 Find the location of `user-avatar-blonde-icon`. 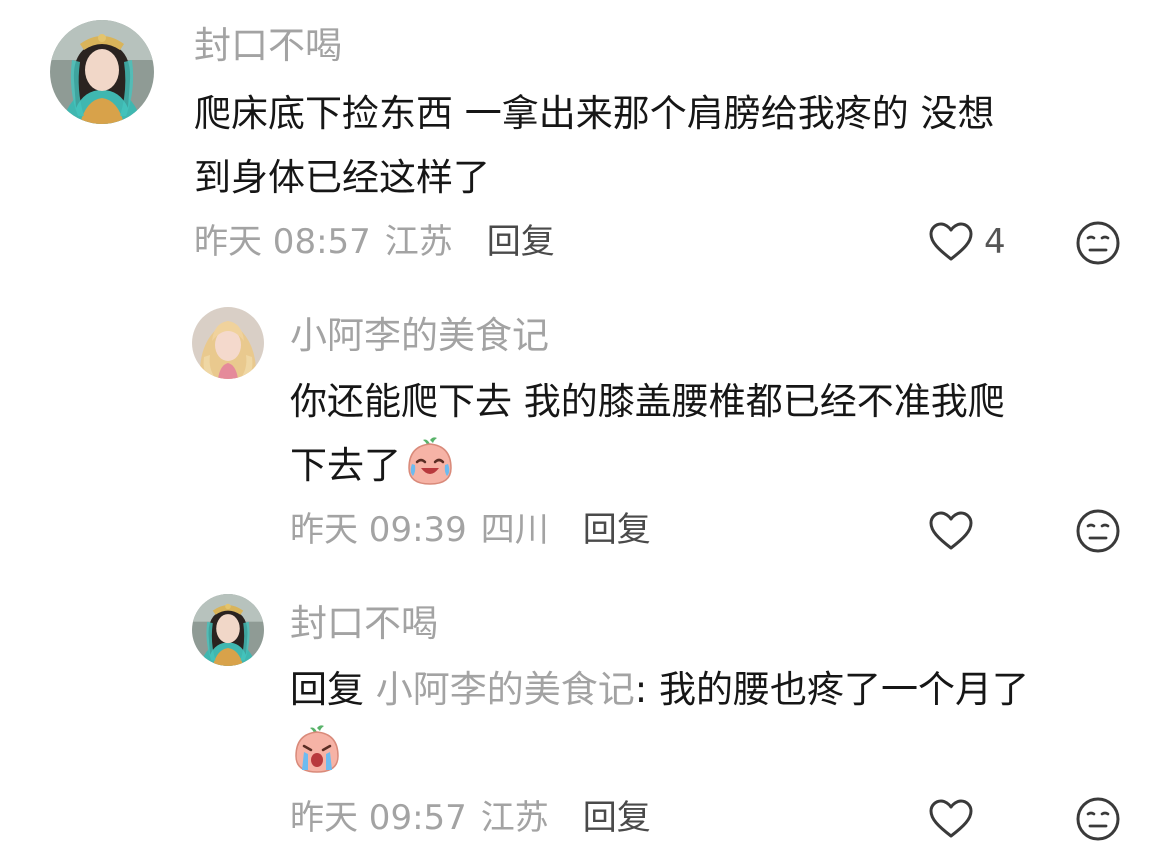

user-avatar-blonde-icon is located at coordinates (228, 343).